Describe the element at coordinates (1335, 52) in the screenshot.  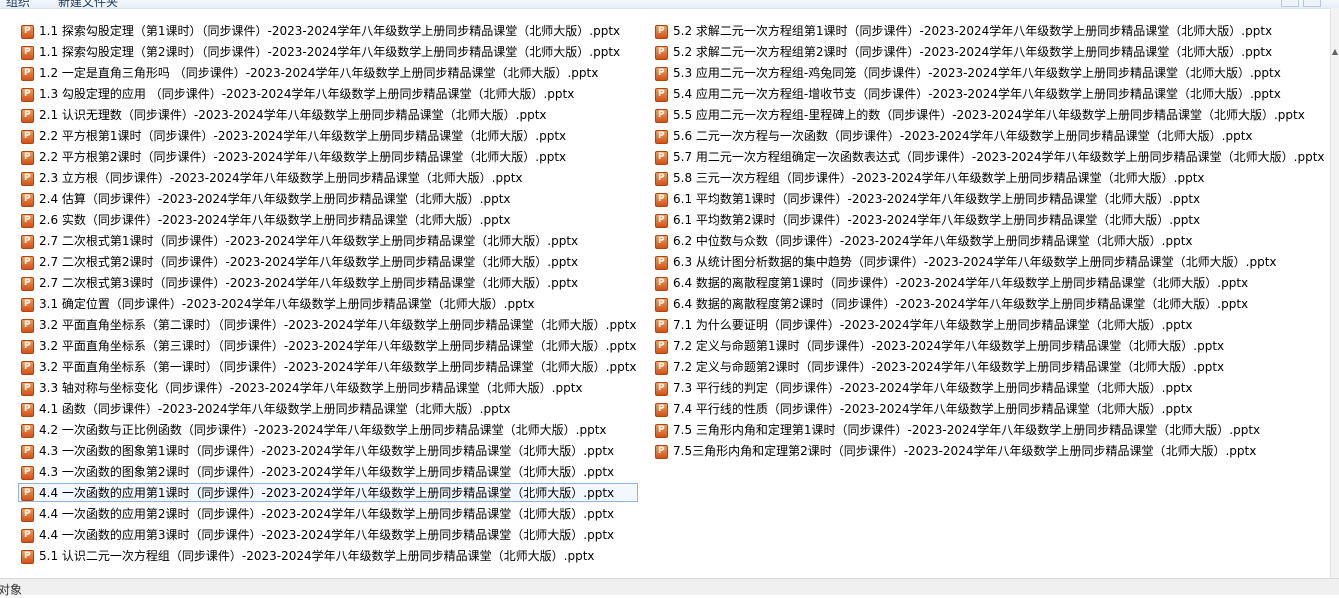
I see `scroll-up-arrow-icon: ▲` at that location.